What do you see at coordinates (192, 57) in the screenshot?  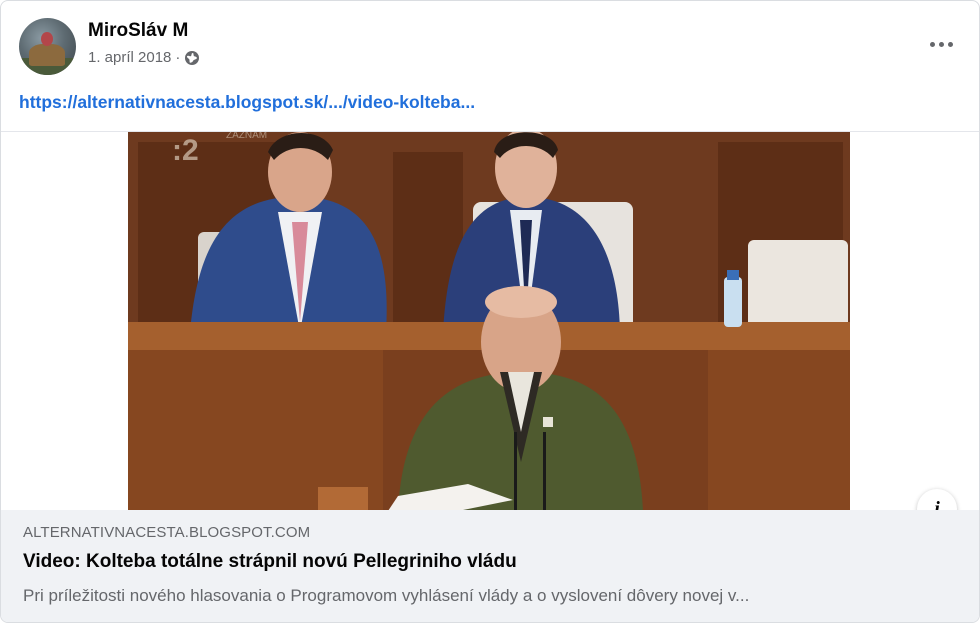 I see `globe-icon` at bounding box center [192, 57].